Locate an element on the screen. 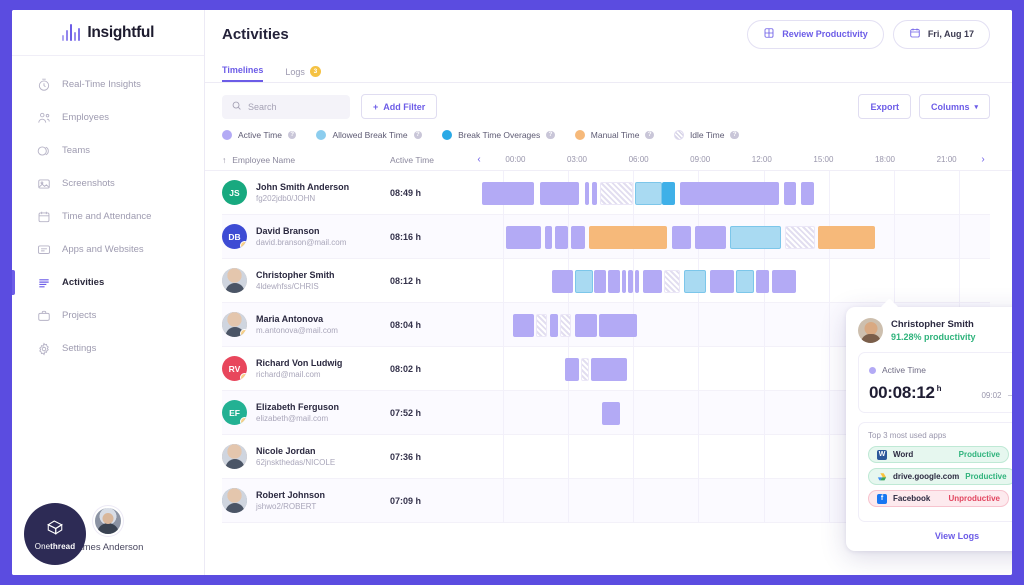  sidebar-item-employees: Employees is located at coordinates (108, 117).